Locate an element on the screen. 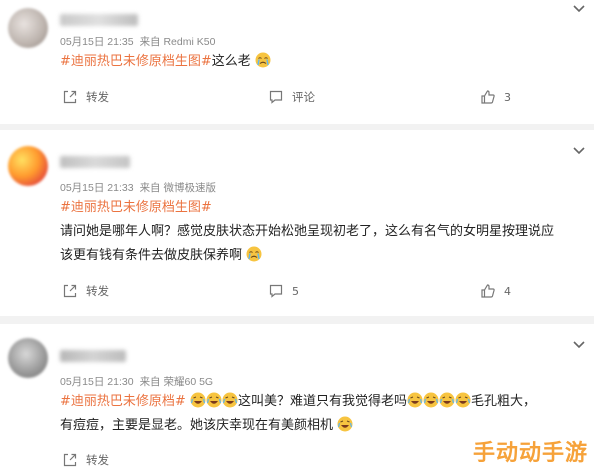 The image size is (594, 471). action-bar: 转发 5 4 is located at coordinates (297, 293).